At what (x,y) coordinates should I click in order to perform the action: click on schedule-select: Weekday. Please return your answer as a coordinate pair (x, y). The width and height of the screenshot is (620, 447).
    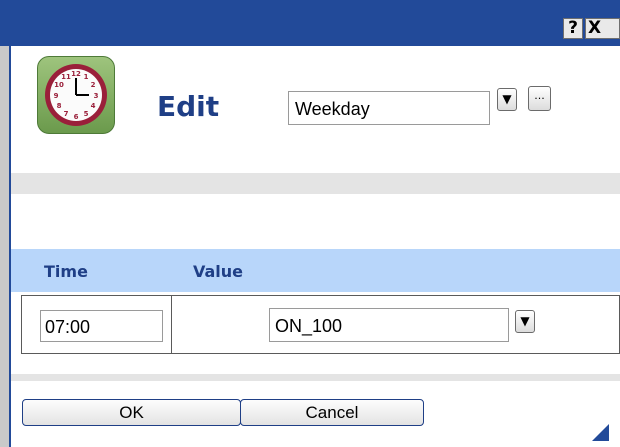
    Looking at the image, I should click on (389, 108).